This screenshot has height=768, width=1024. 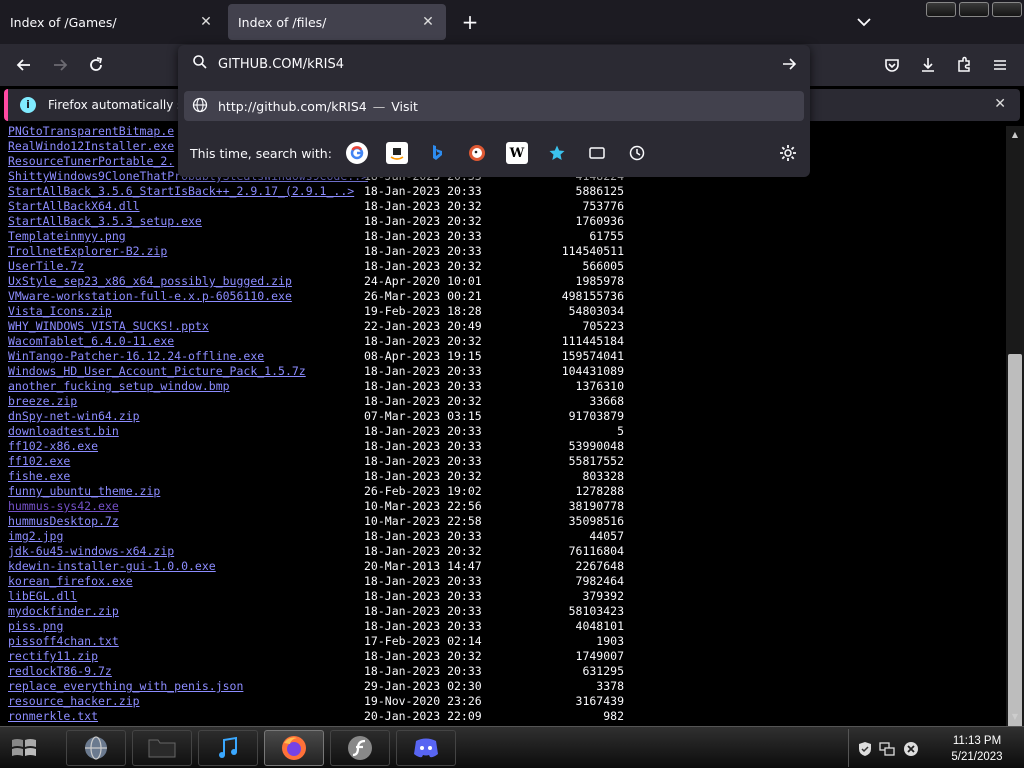 I want to click on file-link: resource_hacker.zip, so click(x=74, y=701).